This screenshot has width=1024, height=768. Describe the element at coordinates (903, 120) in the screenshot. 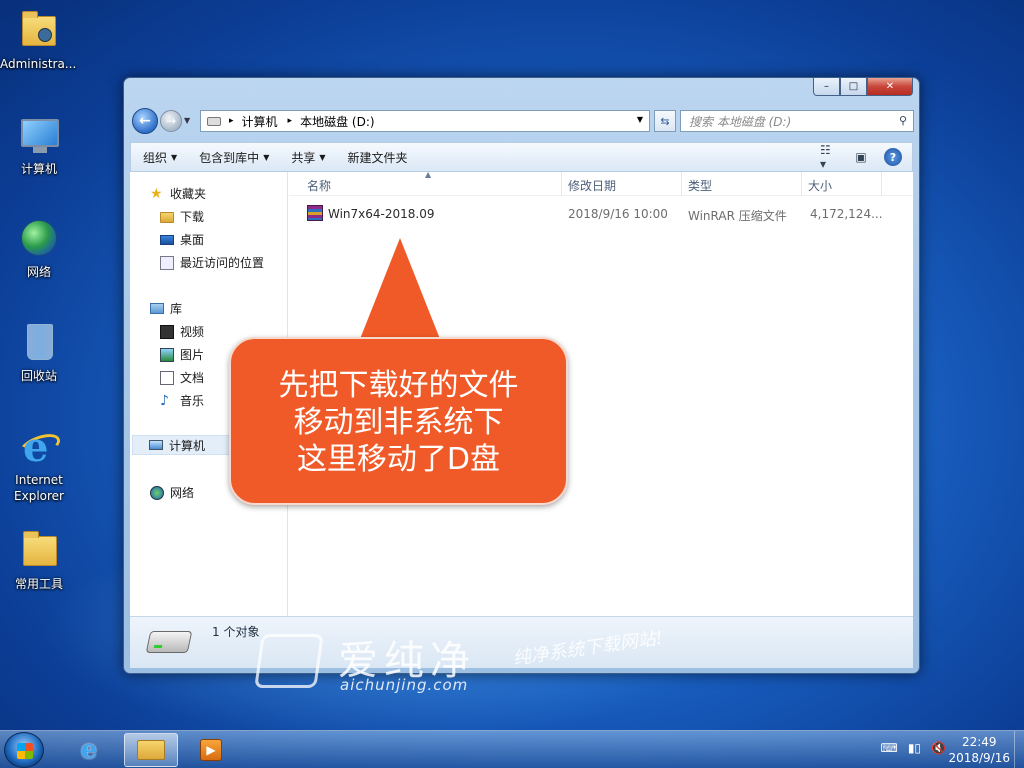

I see `search-icon: ⚲` at that location.